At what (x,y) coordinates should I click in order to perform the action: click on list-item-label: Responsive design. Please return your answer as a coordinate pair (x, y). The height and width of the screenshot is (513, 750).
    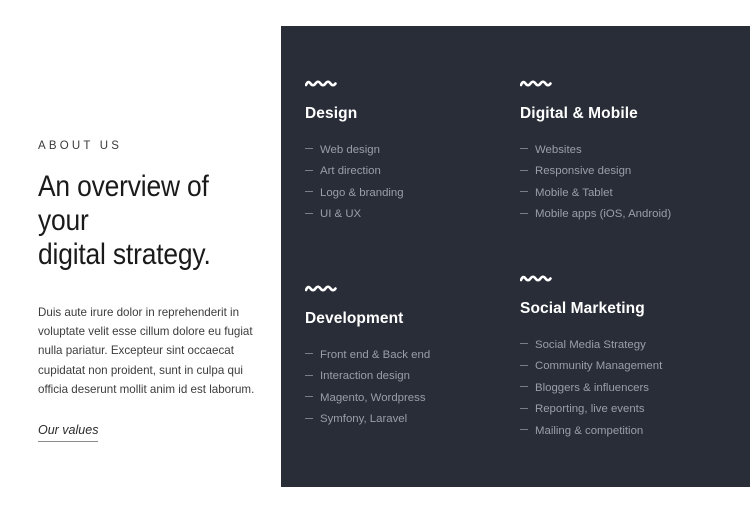
    Looking at the image, I should click on (583, 171).